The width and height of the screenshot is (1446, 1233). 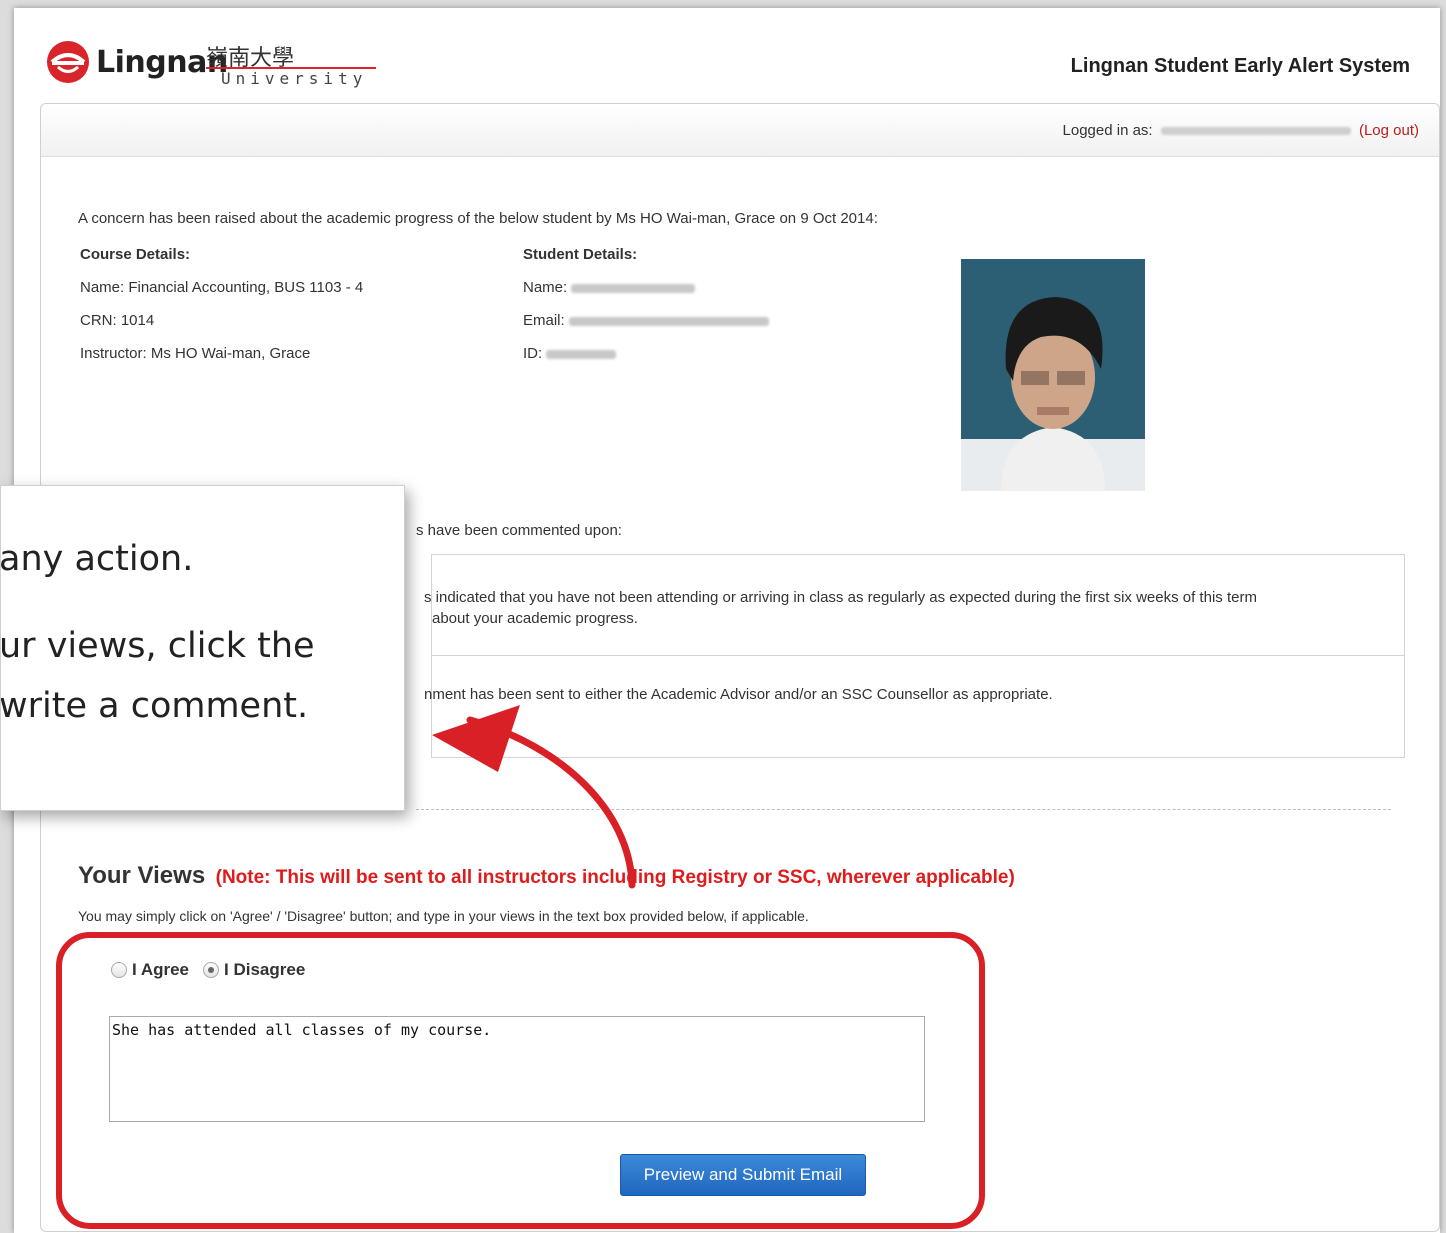 What do you see at coordinates (740, 130) in the screenshot?
I see `panel-header: Logged in as: (Log out)` at bounding box center [740, 130].